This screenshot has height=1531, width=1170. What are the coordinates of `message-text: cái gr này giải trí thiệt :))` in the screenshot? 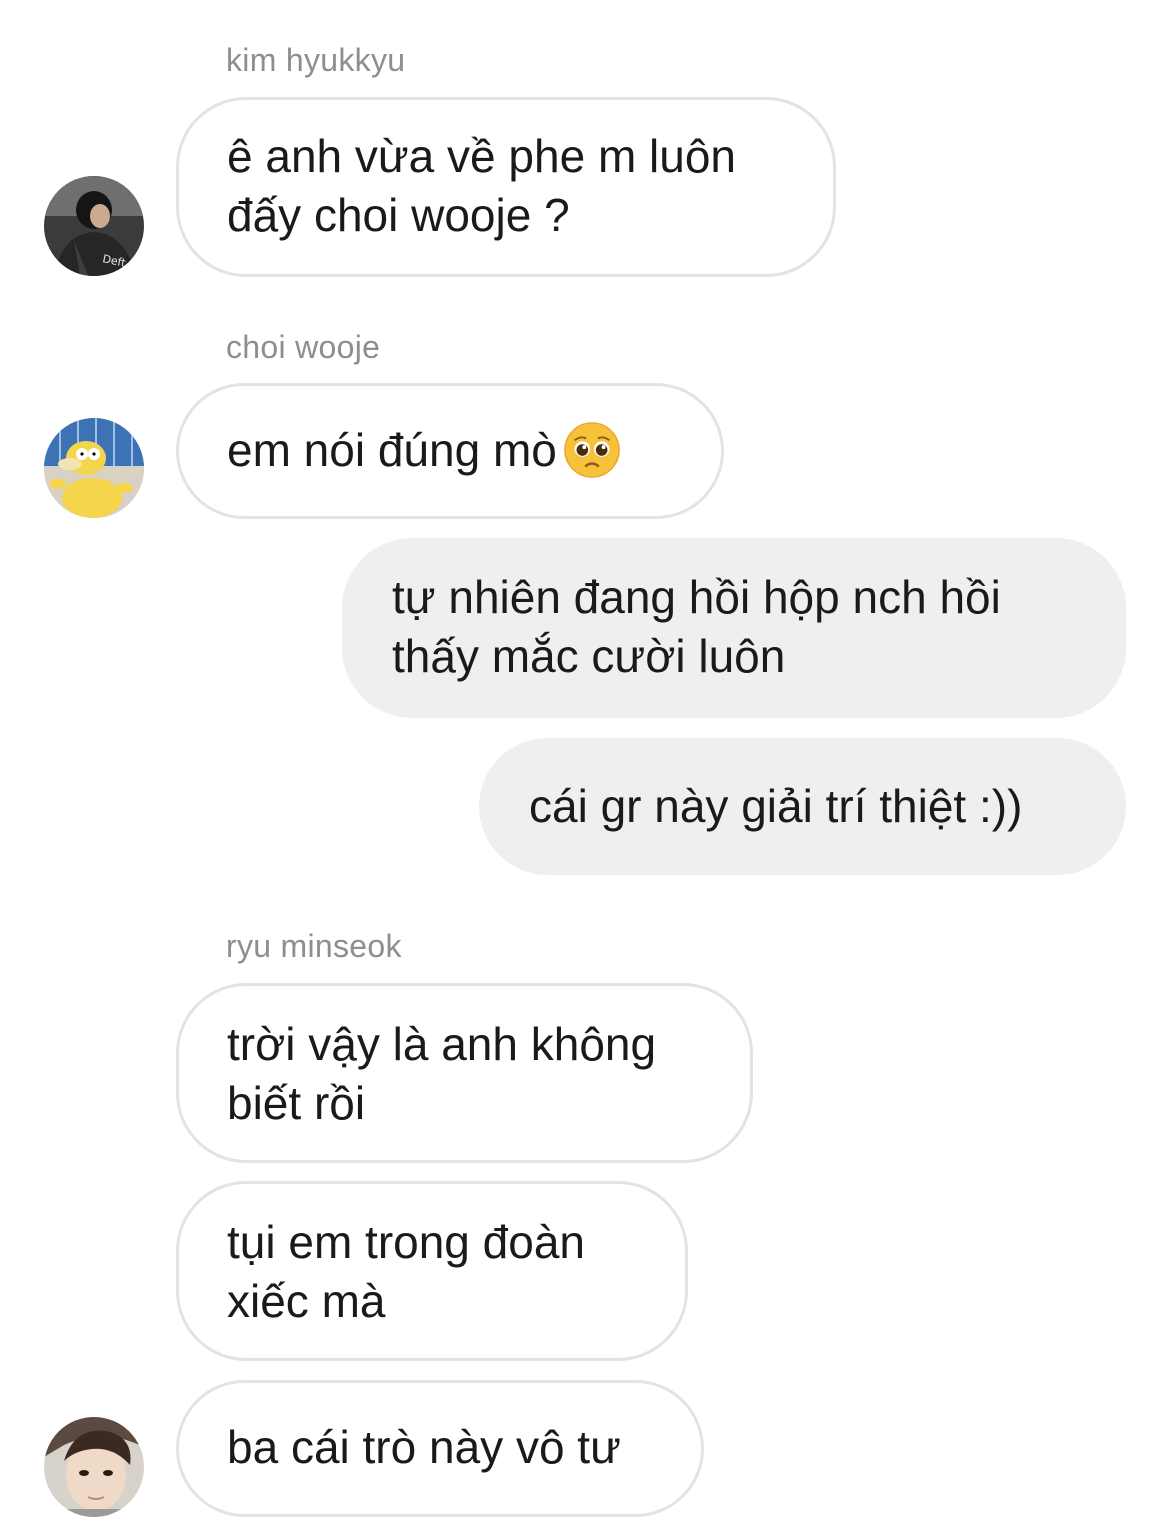 It's located at (776, 806).